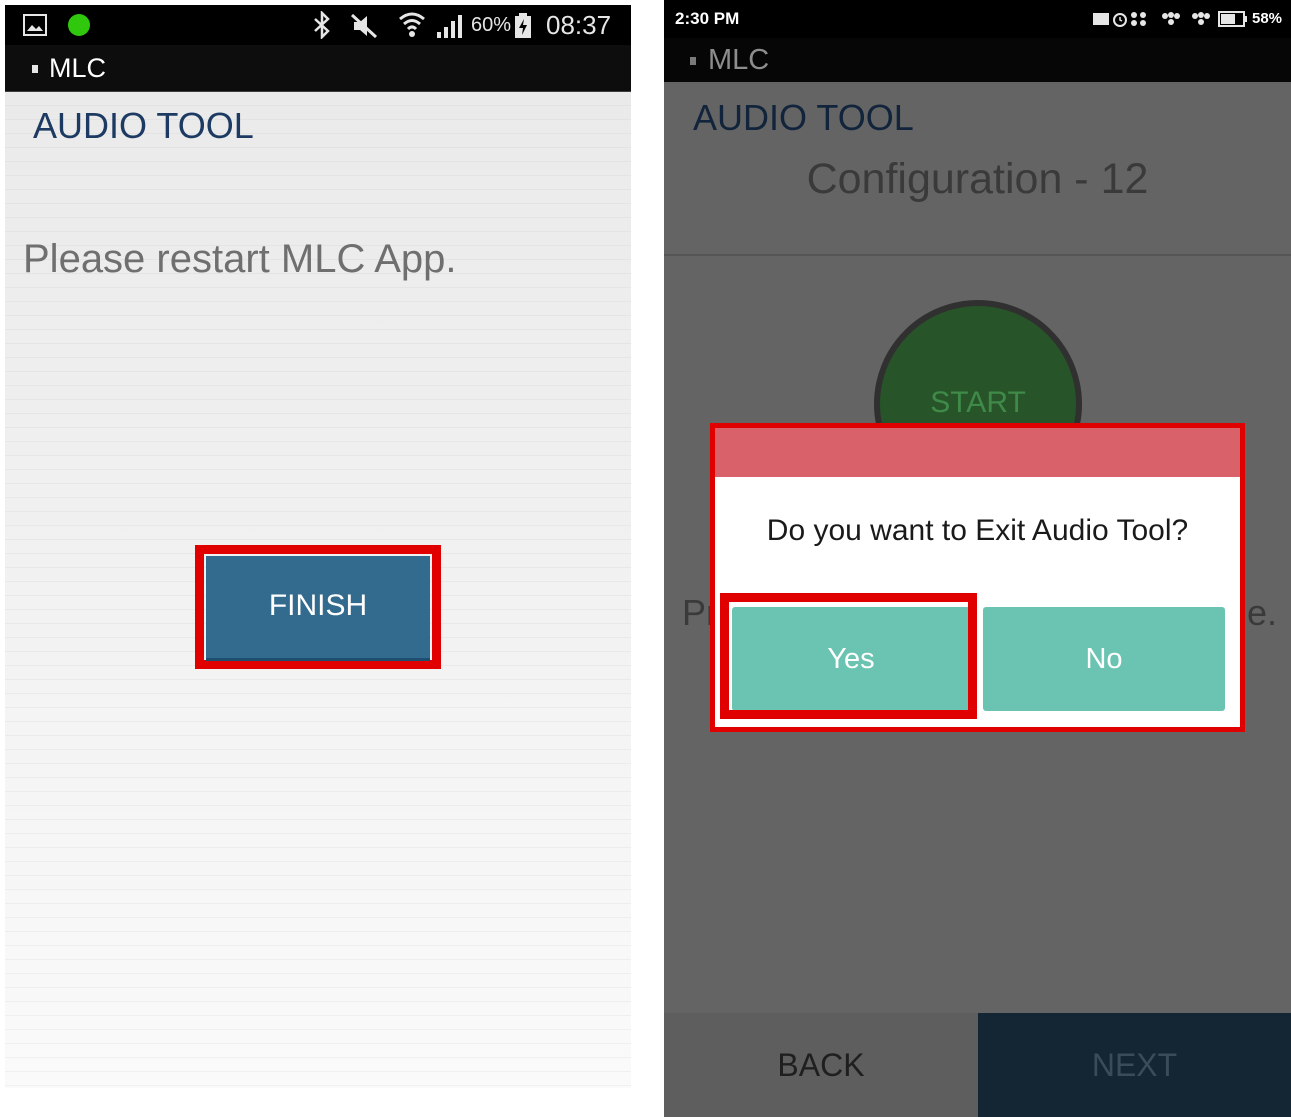  I want to click on restart-message: Please restart MLC App., so click(240, 259).